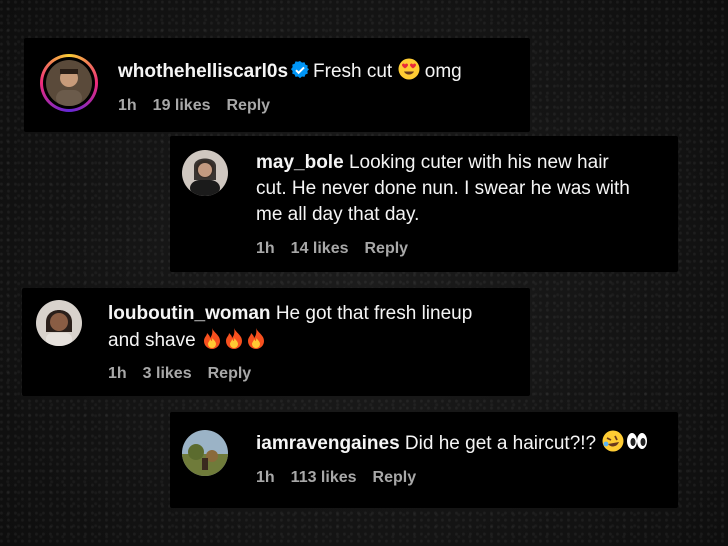 The image size is (728, 546). What do you see at coordinates (203, 71) in the screenshot?
I see `username: whothehelliscarl0s` at bounding box center [203, 71].